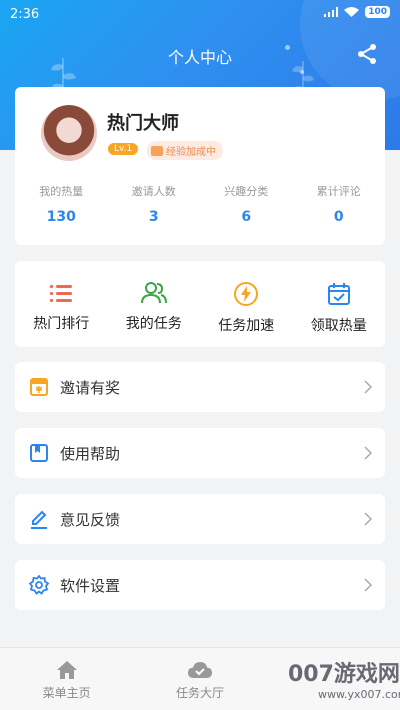 This screenshot has width=400, height=710. What do you see at coordinates (143, 123) in the screenshot?
I see `username: 热门大师` at bounding box center [143, 123].